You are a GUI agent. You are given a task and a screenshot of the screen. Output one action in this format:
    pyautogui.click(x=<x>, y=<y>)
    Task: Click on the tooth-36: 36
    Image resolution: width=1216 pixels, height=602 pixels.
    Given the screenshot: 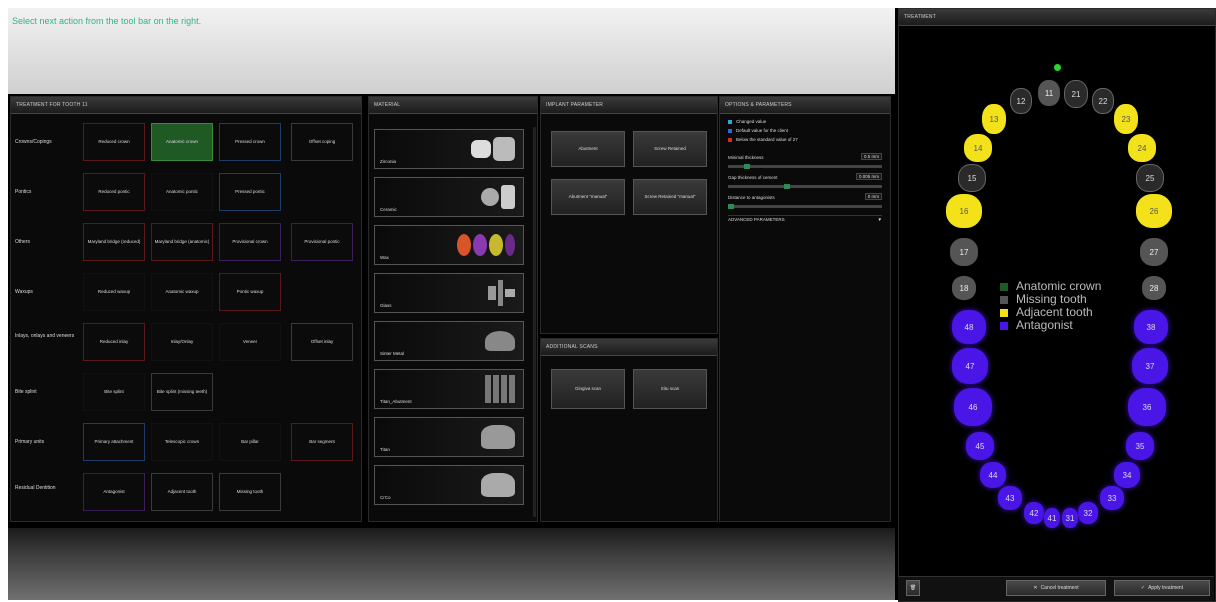 What is the action you would take?
    pyautogui.click(x=1147, y=407)
    